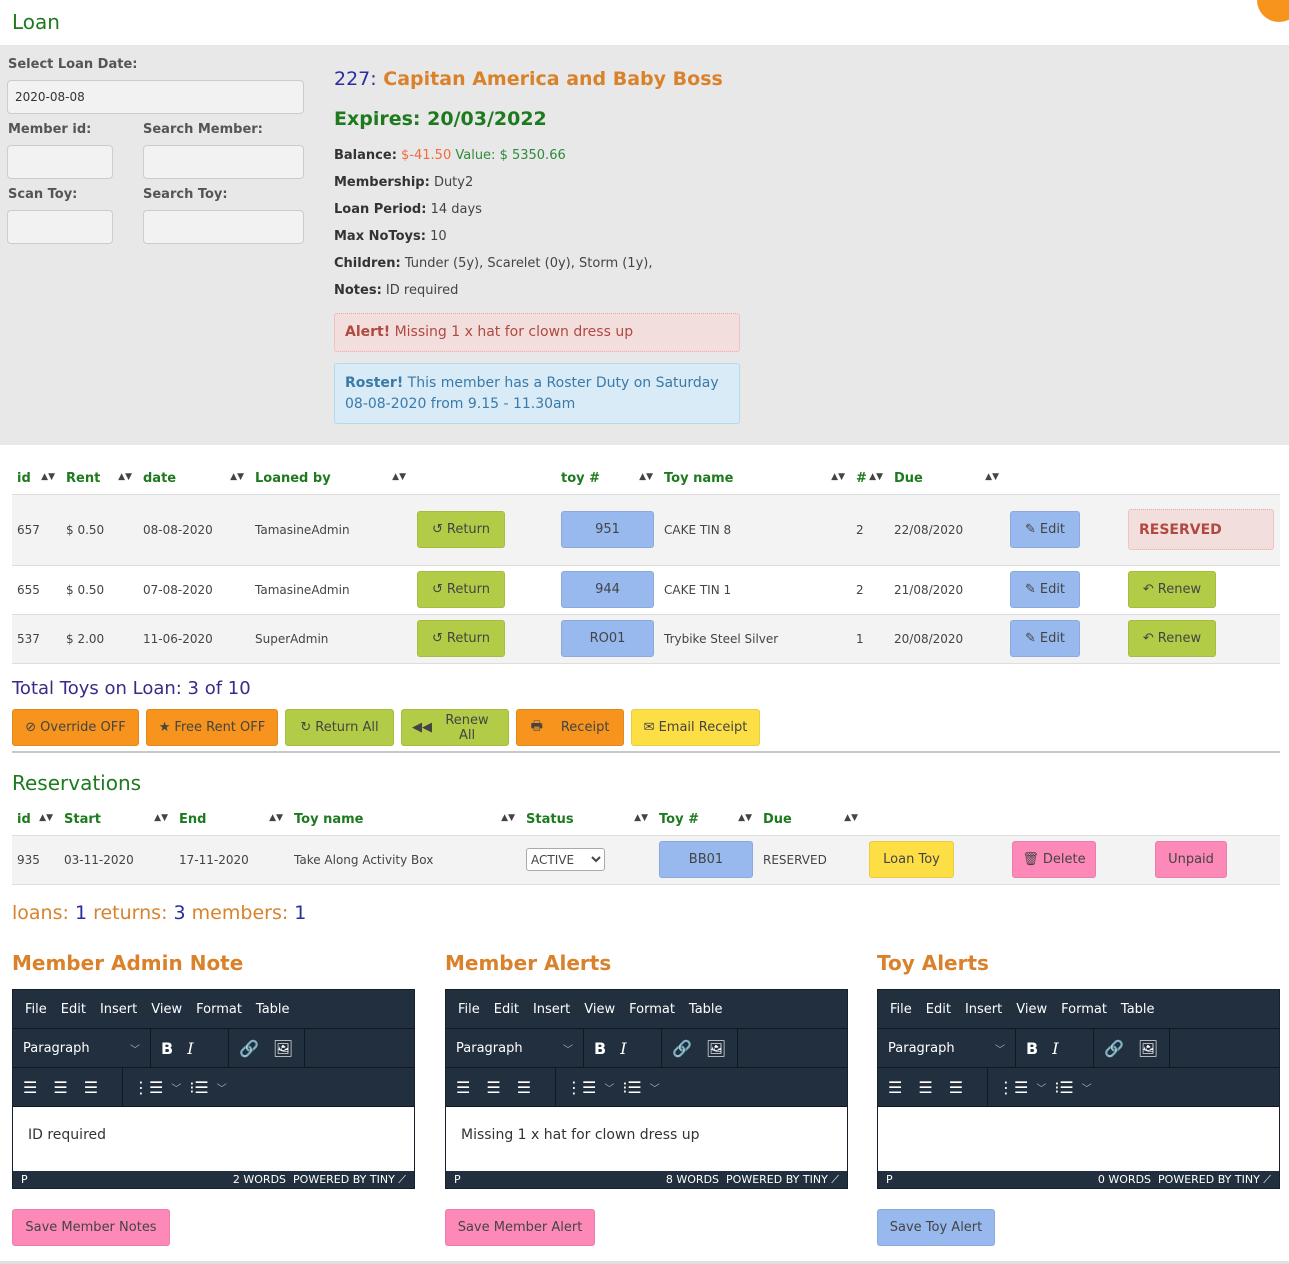 The image size is (1289, 1264). I want to click on corner-badge-icon, so click(1273, 11).